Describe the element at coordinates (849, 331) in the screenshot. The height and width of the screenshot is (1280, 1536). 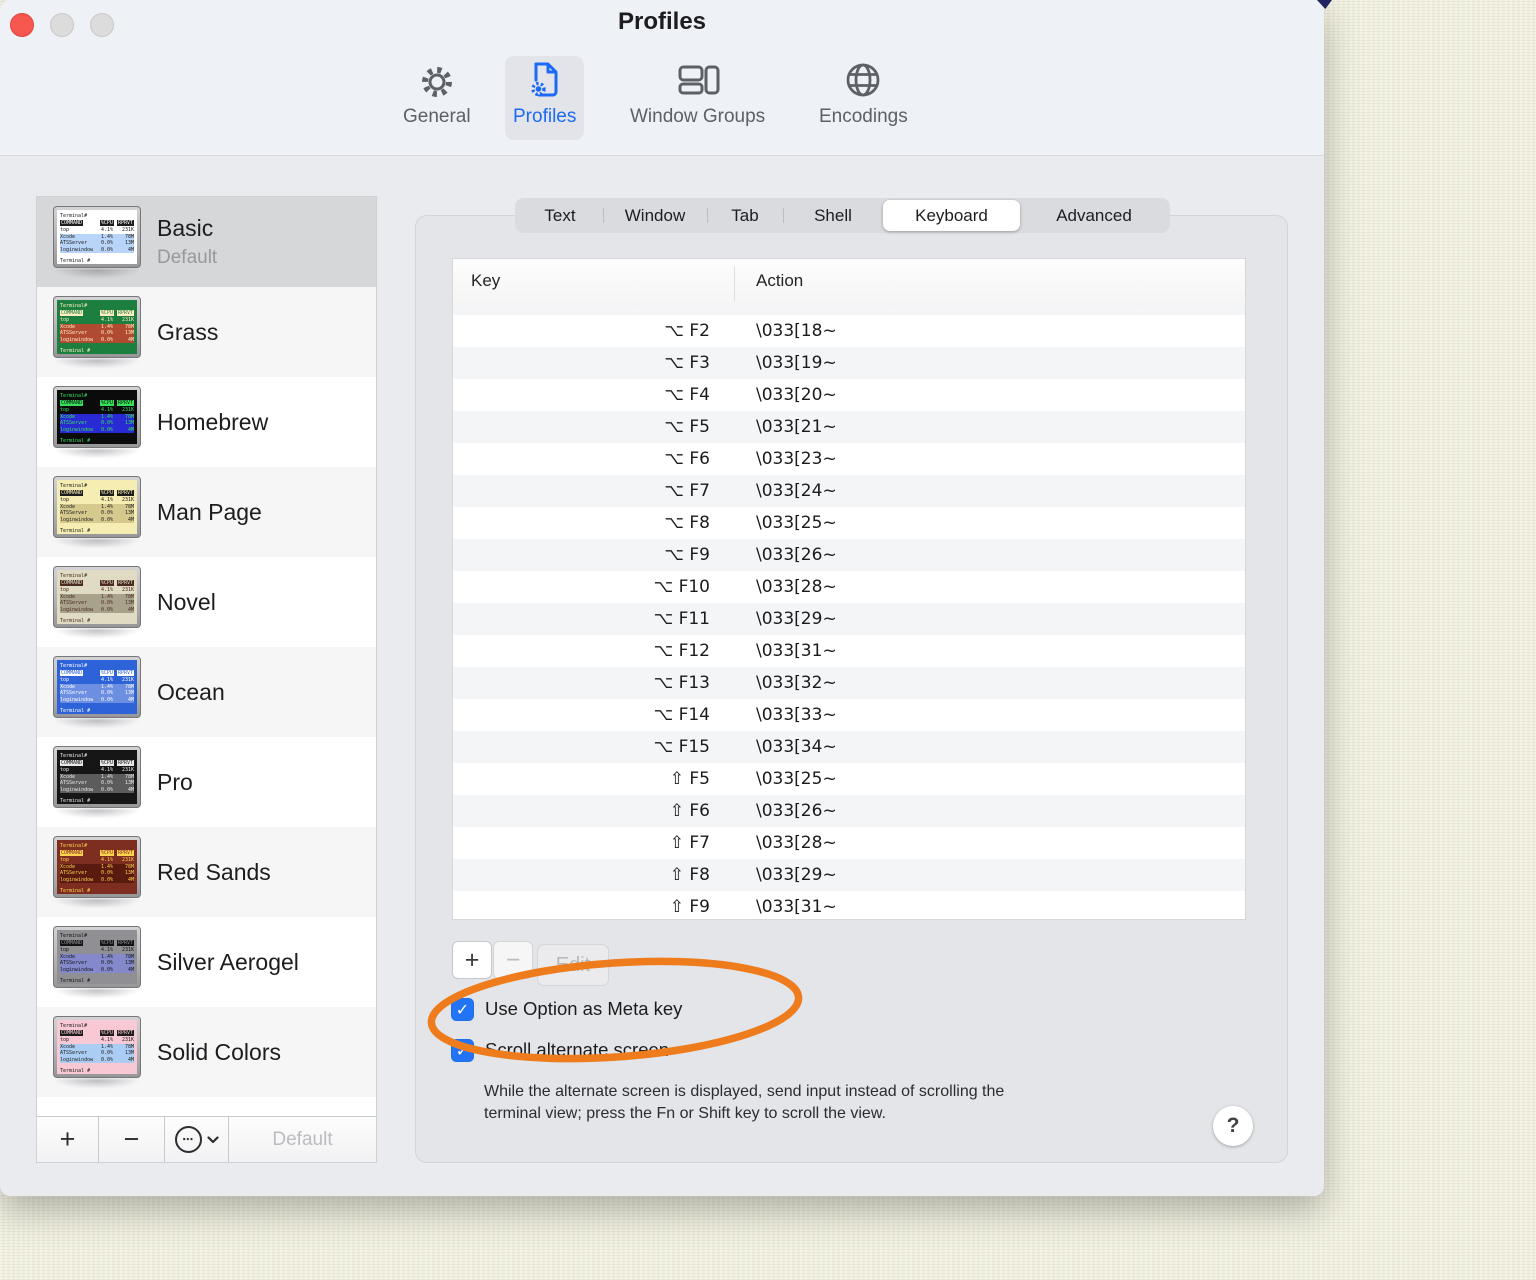
I see `key-mapping-row: ⌥ F2 \033[18~` at that location.